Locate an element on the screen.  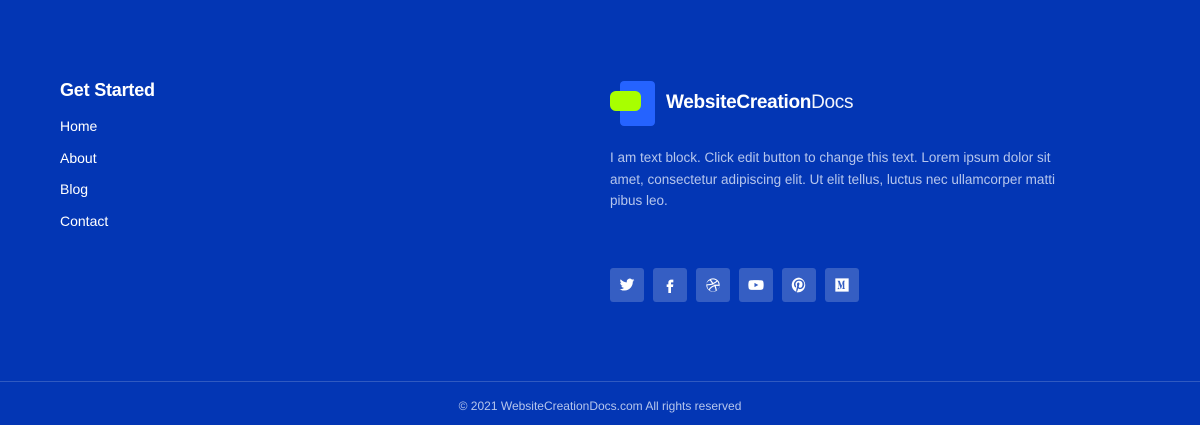
brand-name-bold: WebsiteCreation is located at coordinates (739, 102).